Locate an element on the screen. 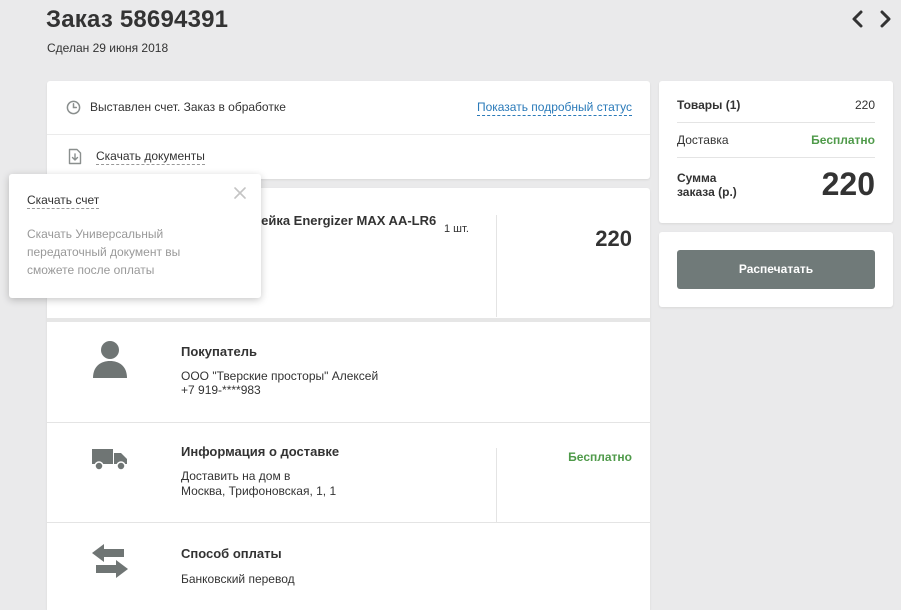 Image resolution: width=901 pixels, height=610 pixels. chevron-right-icon is located at coordinates (885, 19).